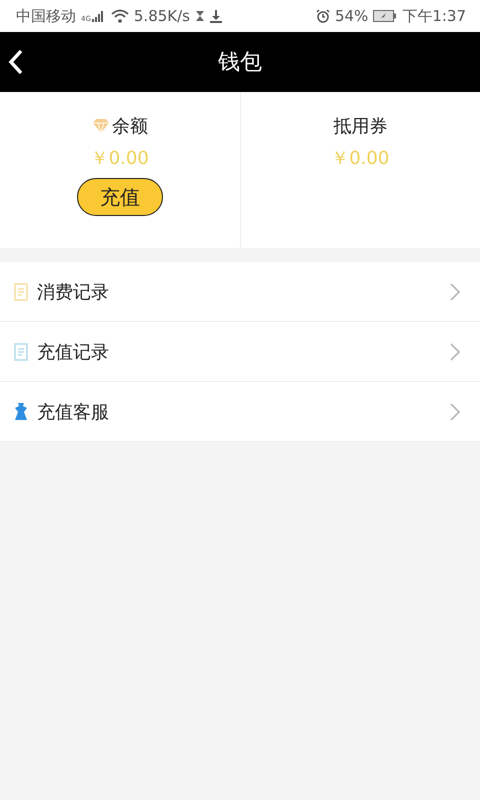 The width and height of the screenshot is (480, 800). I want to click on menu-item: 消费记录, so click(240, 292).